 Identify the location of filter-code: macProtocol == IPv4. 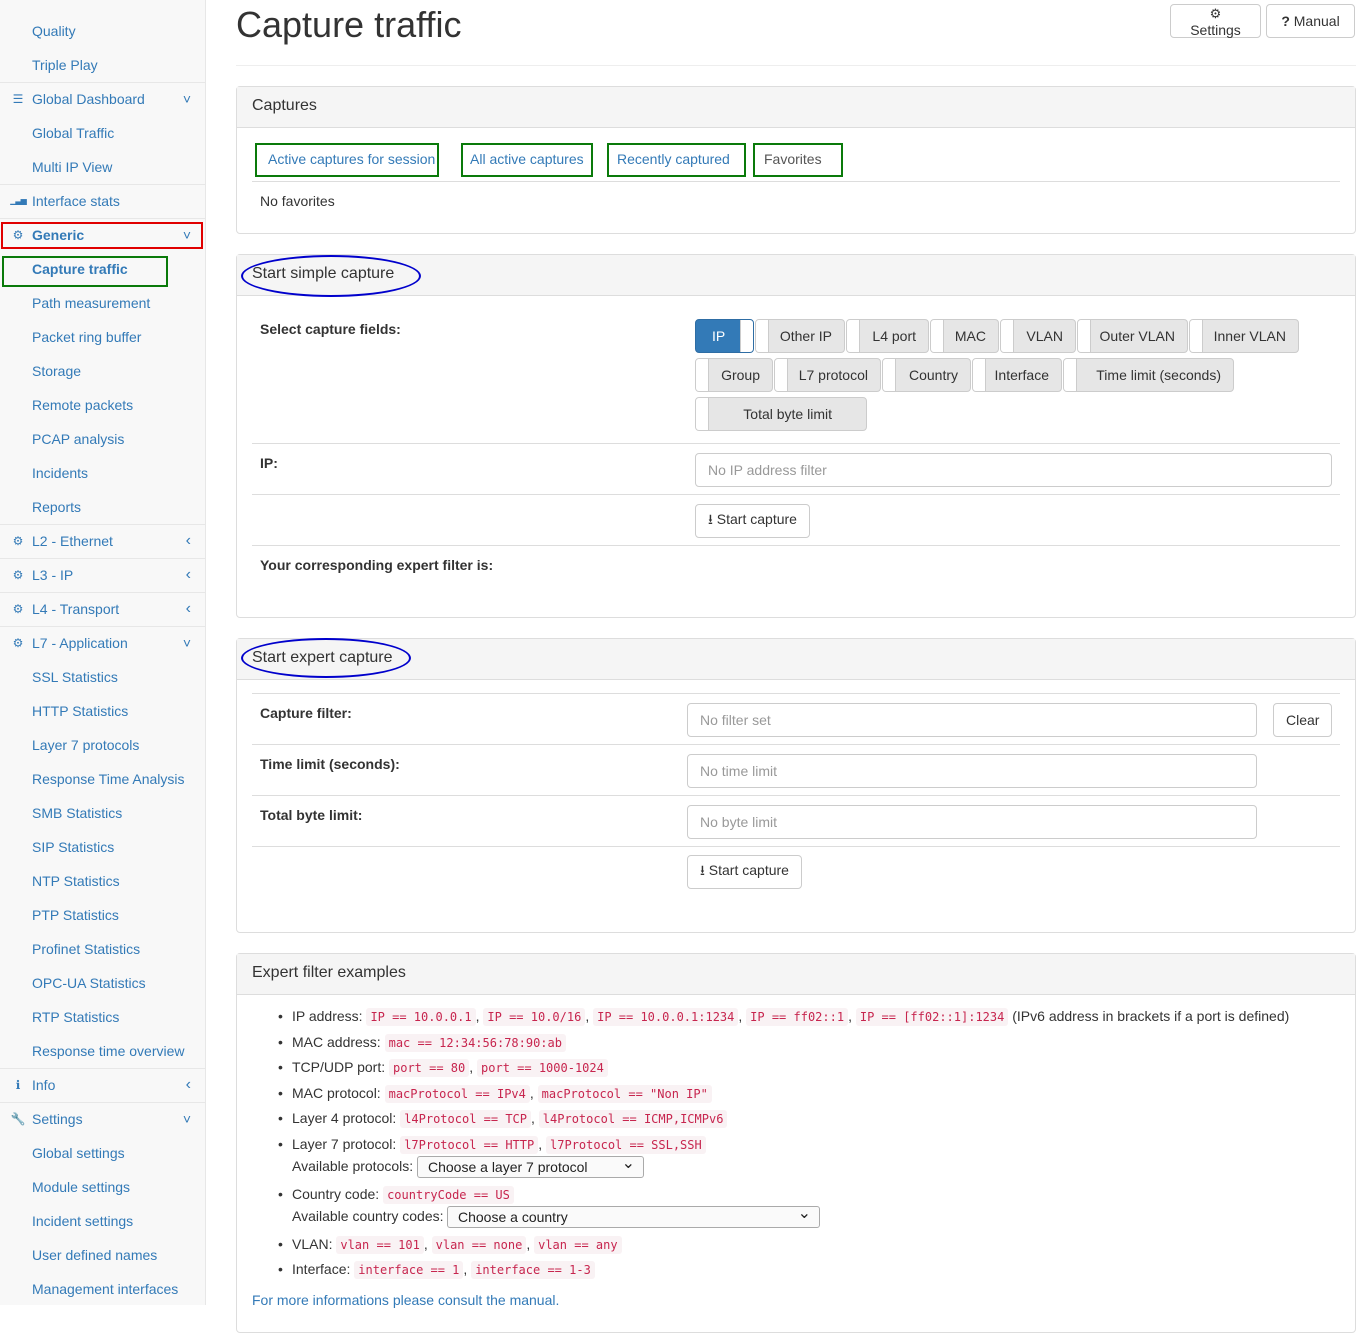
(457, 1094).